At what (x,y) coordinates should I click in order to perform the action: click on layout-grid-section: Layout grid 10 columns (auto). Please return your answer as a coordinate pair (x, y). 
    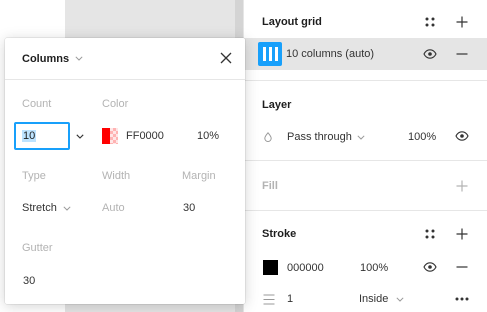
    Looking at the image, I should click on (365, 40).